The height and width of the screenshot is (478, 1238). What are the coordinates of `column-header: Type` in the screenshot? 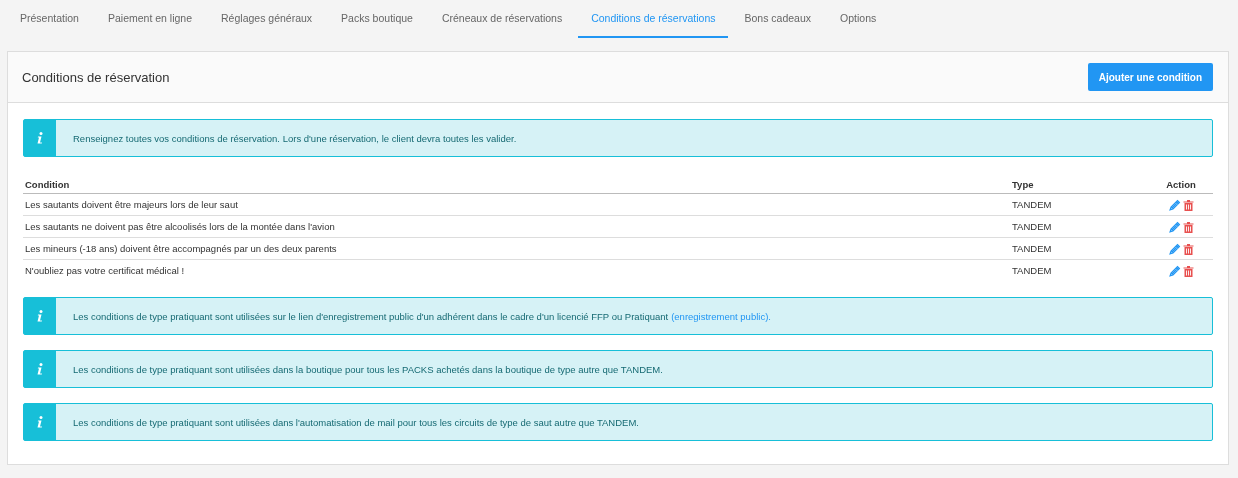 It's located at (1079, 185).